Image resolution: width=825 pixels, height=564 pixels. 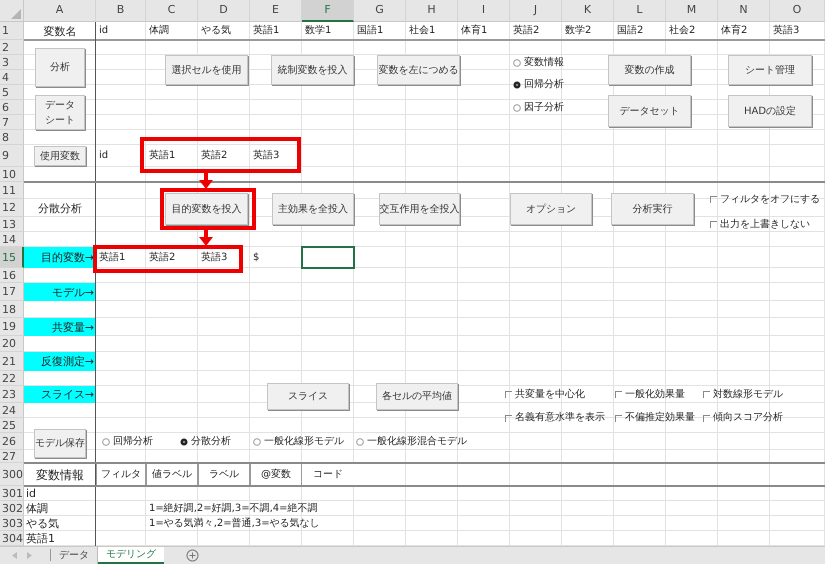 I want to click on radio-button: 変数情報, so click(x=538, y=63).